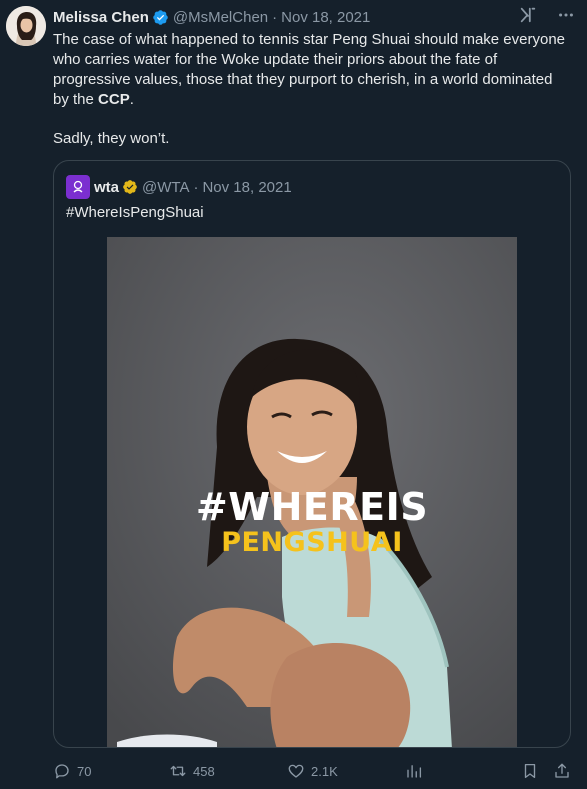 The width and height of the screenshot is (587, 789). I want to click on analytics-icon, so click(414, 771).